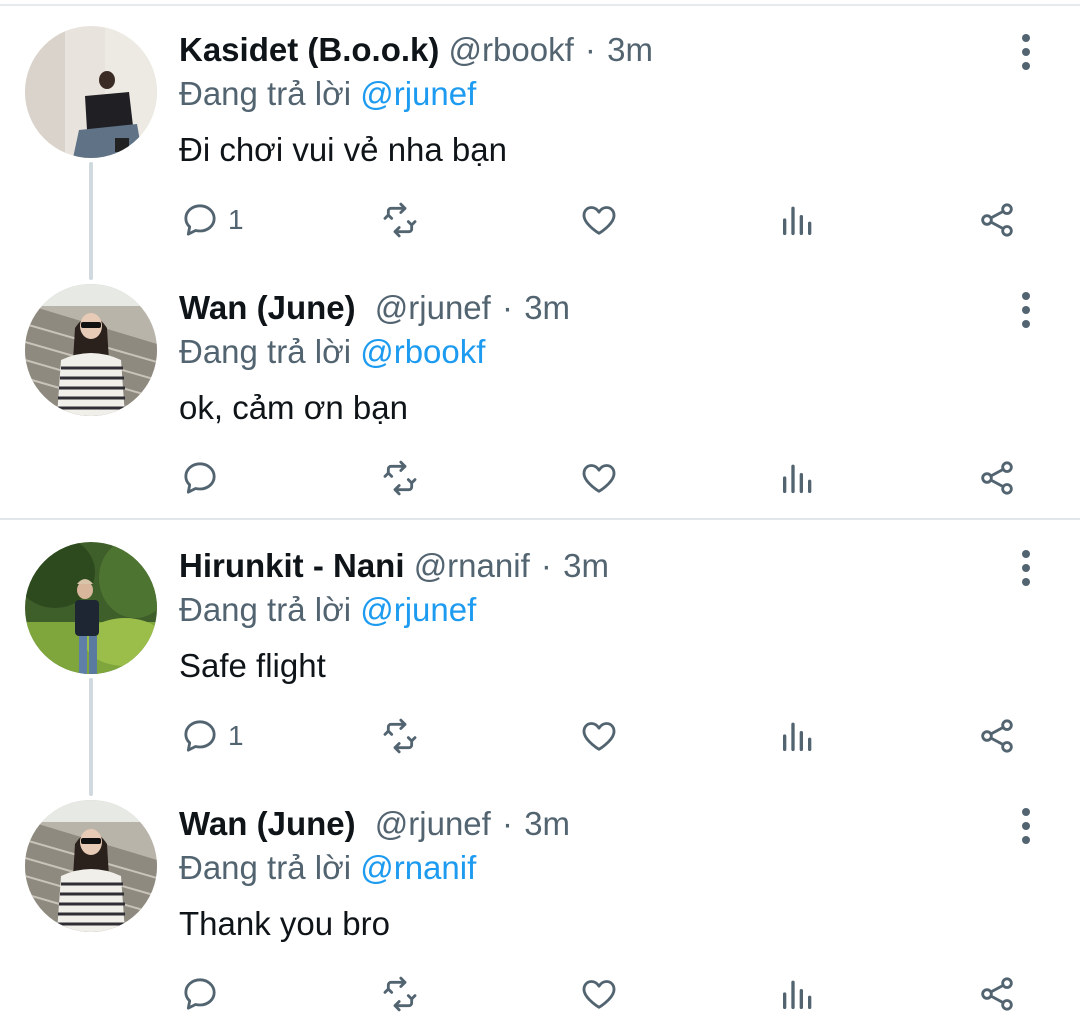 This screenshot has height=1032, width=1080. What do you see at coordinates (540, 5) in the screenshot?
I see `top-divider` at bounding box center [540, 5].